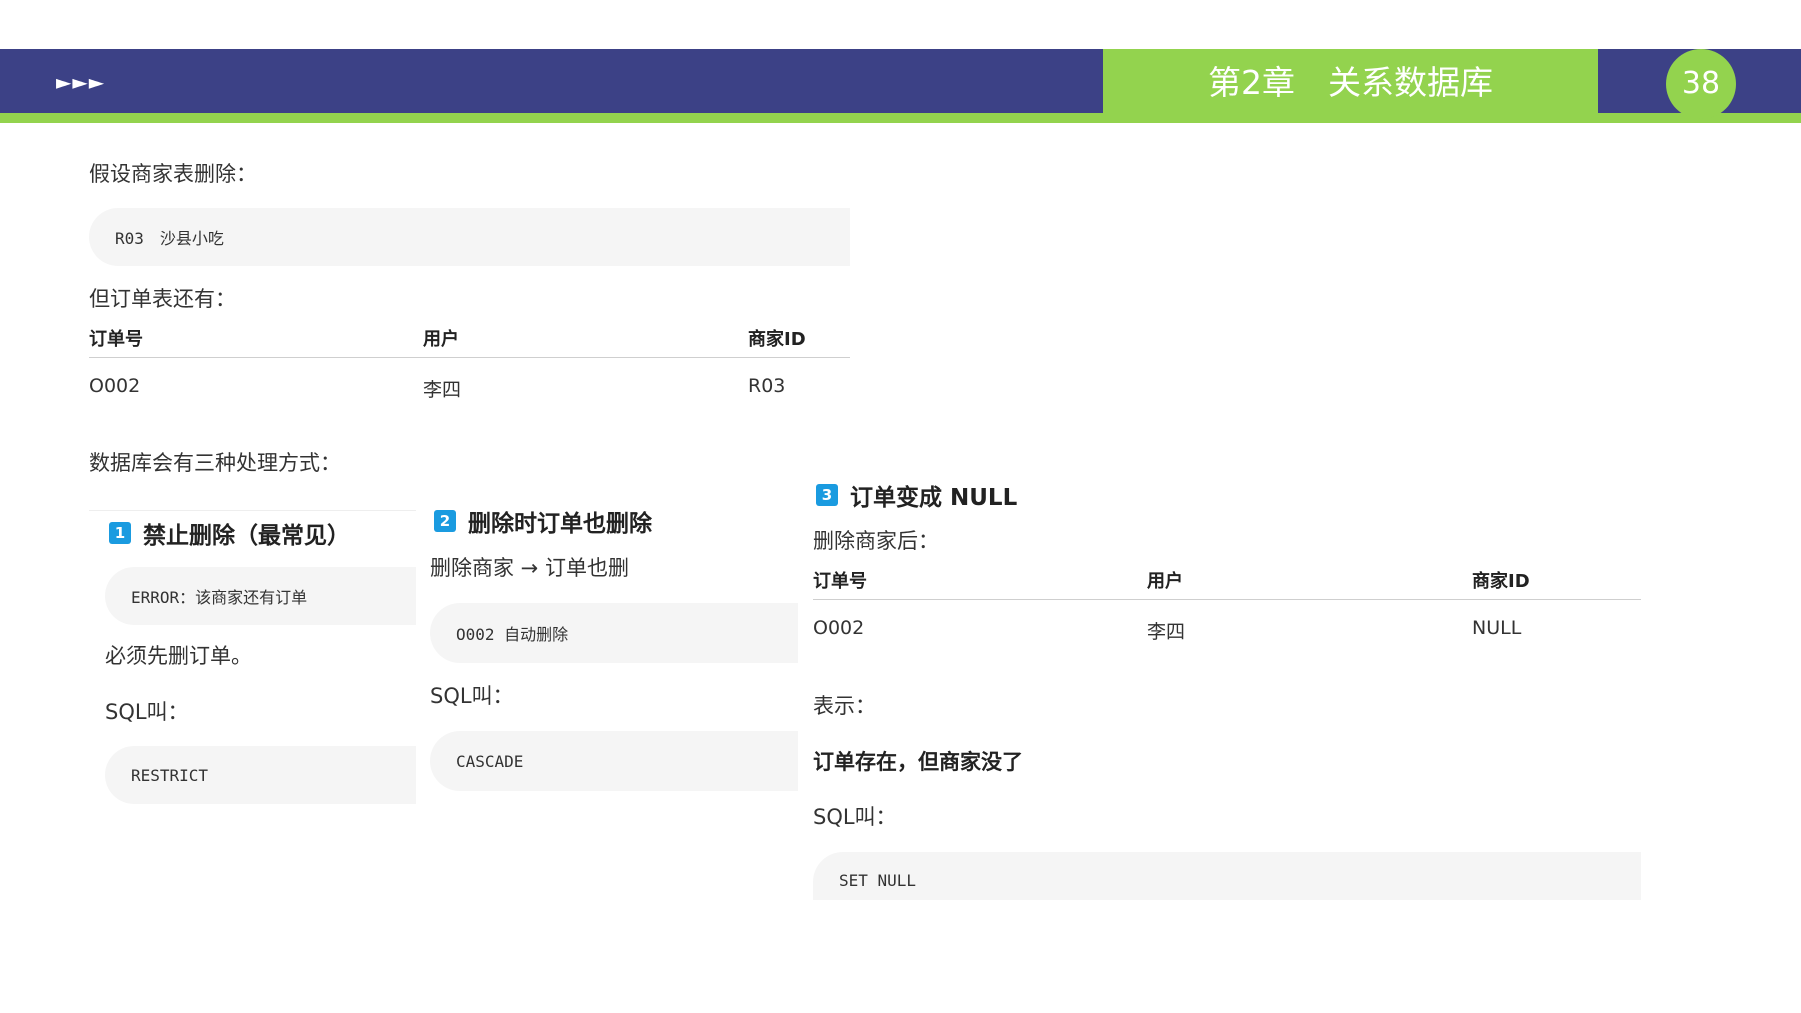 This screenshot has width=1801, height=1013. What do you see at coordinates (876, 541) in the screenshot?
I see `option3-after-text: 删除商家后：` at bounding box center [876, 541].